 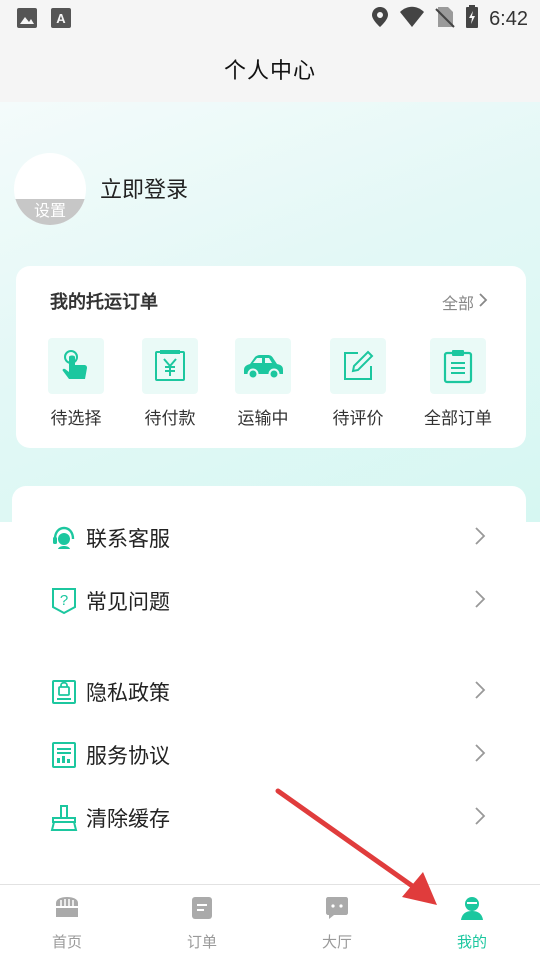 I want to click on menu-item-clear-cache: 清除缓存, so click(x=269, y=818).